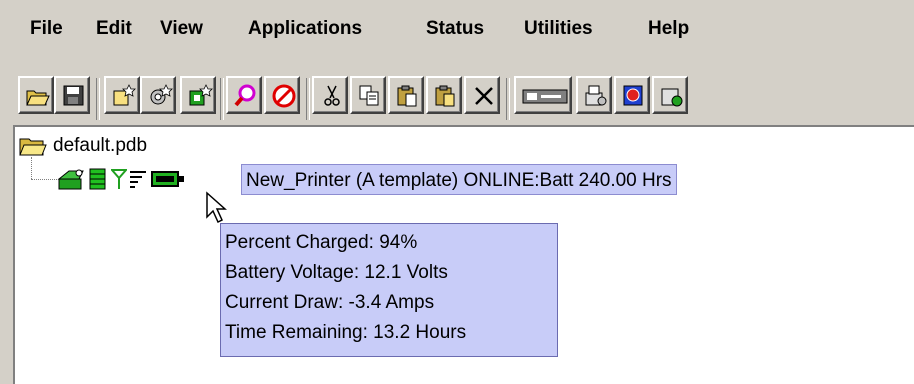 This screenshot has width=914, height=384. I want to click on tooltip-battery-voltage: Battery Voltage: 12.1 Volts, so click(336, 272).